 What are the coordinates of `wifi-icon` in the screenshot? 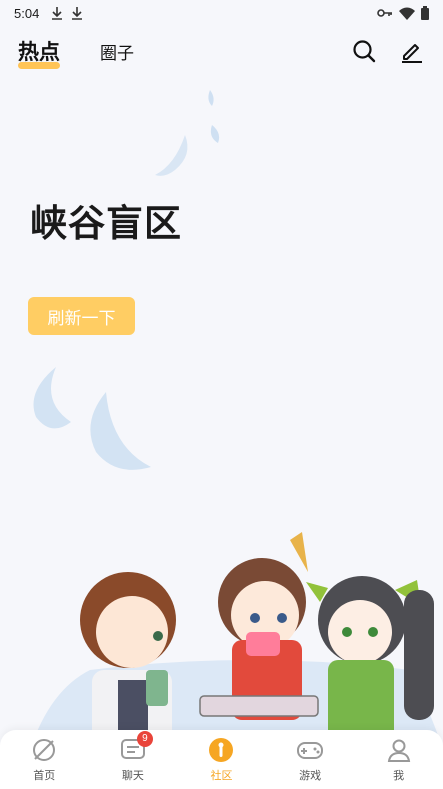 It's located at (407, 13).